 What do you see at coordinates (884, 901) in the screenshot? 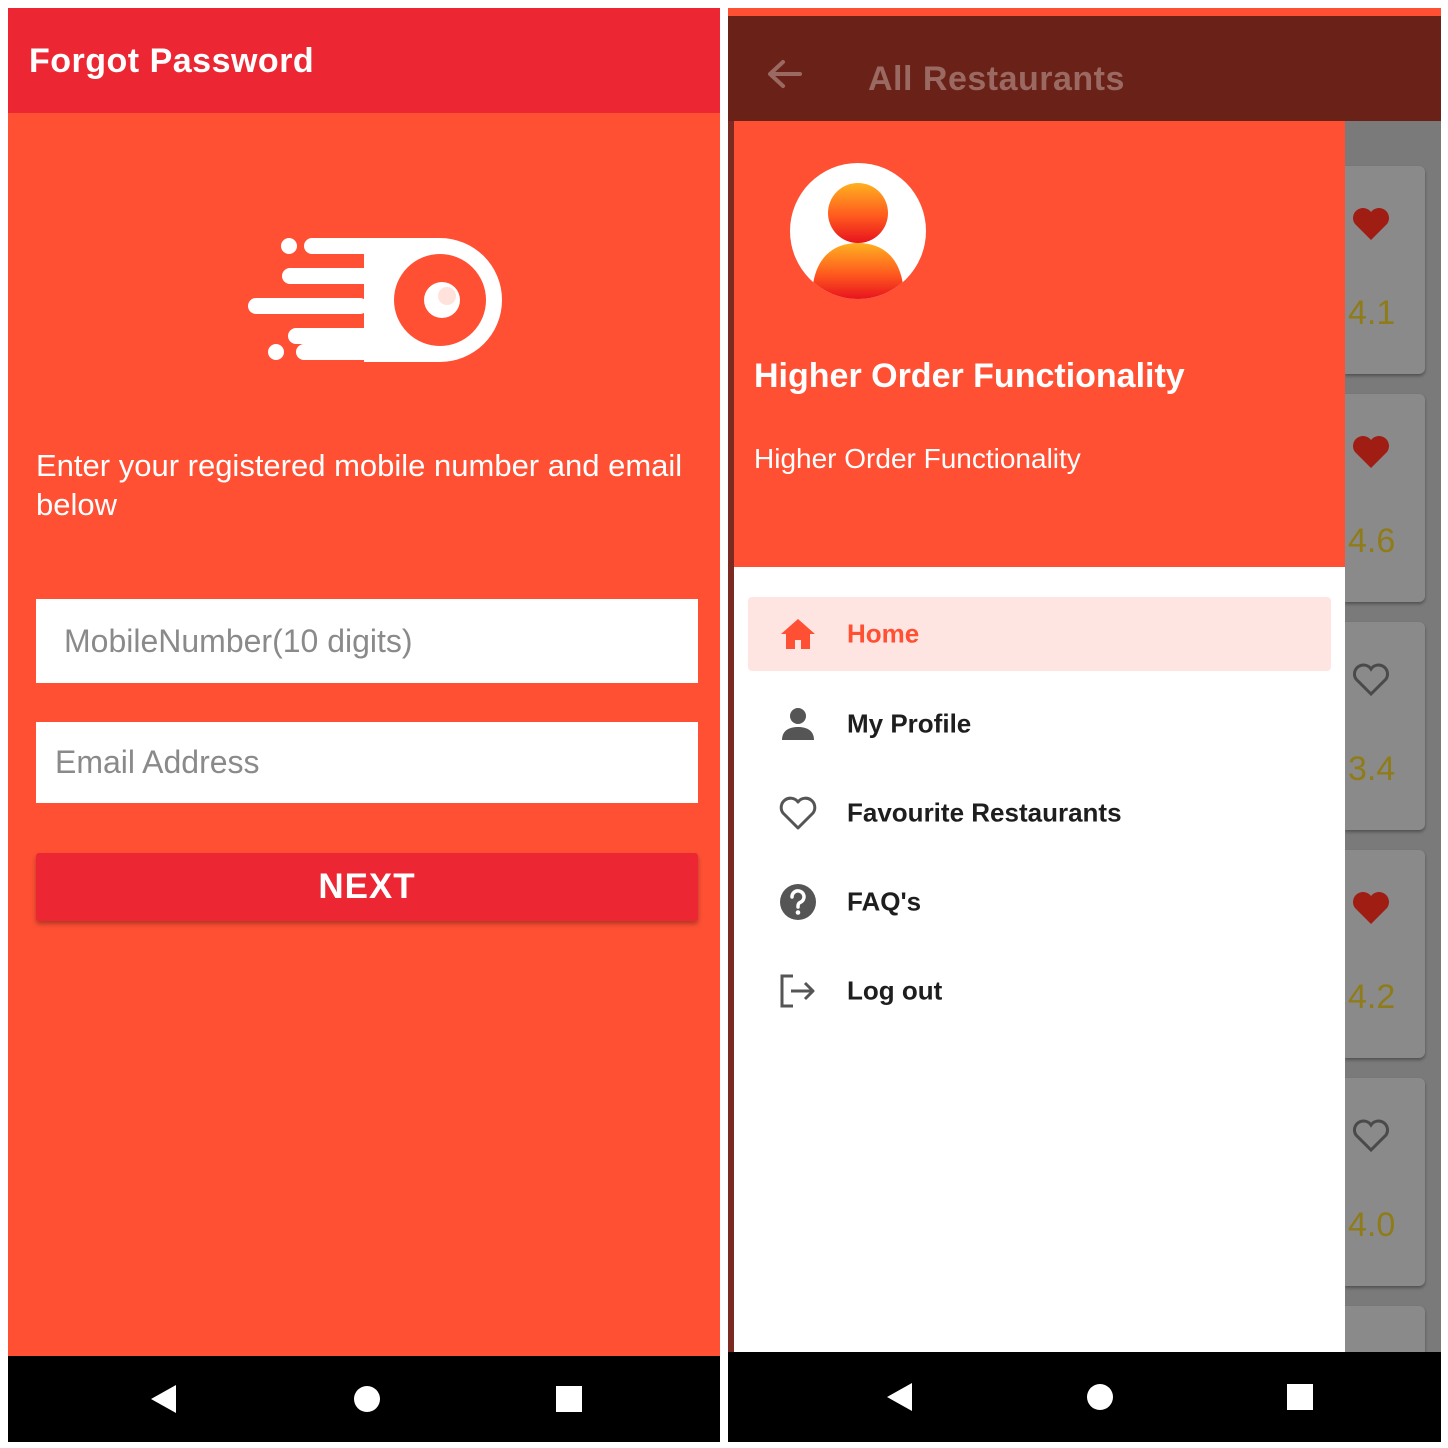
I see `drawer-item-label: FAQ's` at bounding box center [884, 901].